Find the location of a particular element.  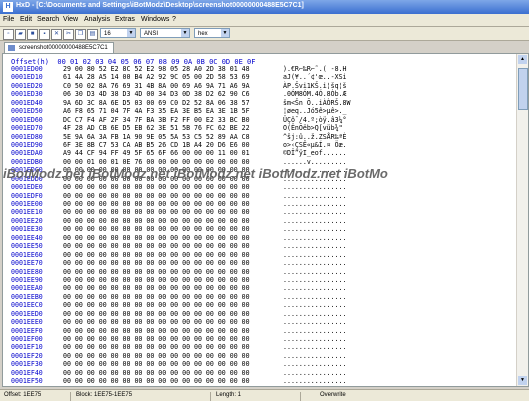

row-ascii: .0ÓM8ÓM.4Ó.8Òb.Æ is located at coordinates (315, 94).